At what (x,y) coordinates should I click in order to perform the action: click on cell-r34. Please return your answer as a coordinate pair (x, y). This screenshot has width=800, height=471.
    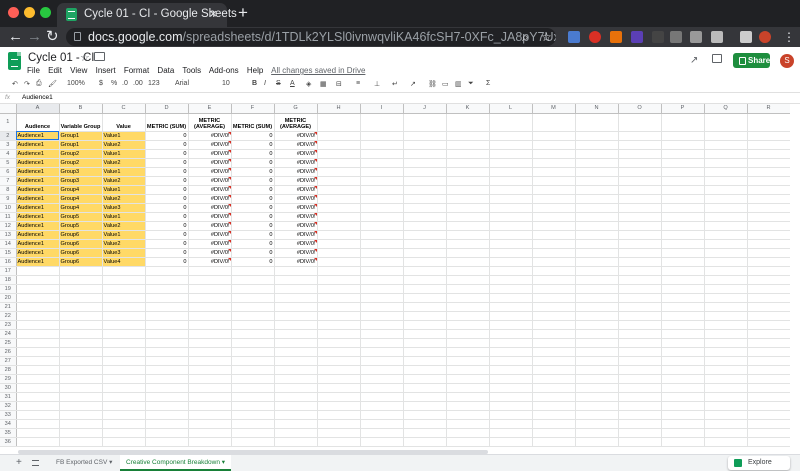
    Looking at the image, I should click on (769, 424).